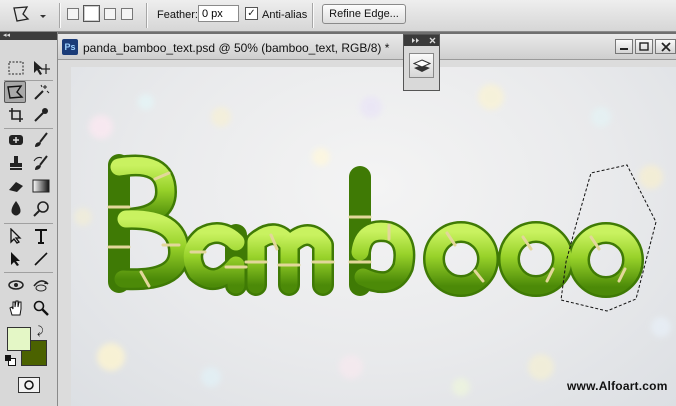 The height and width of the screenshot is (406, 676). I want to click on subtract-selection-mode-button, so click(110, 14).